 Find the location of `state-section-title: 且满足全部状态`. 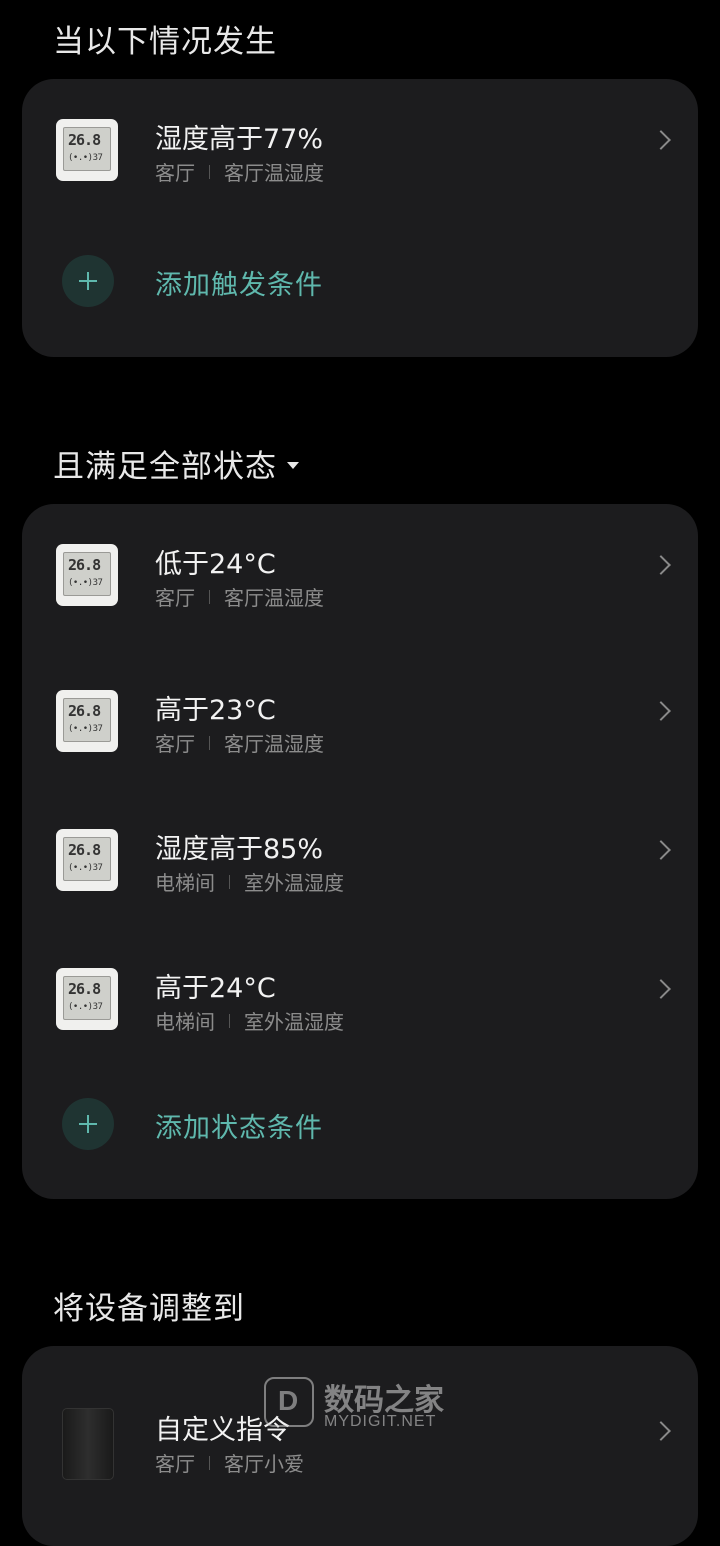

state-section-title: 且满足全部状态 is located at coordinates (176, 463).